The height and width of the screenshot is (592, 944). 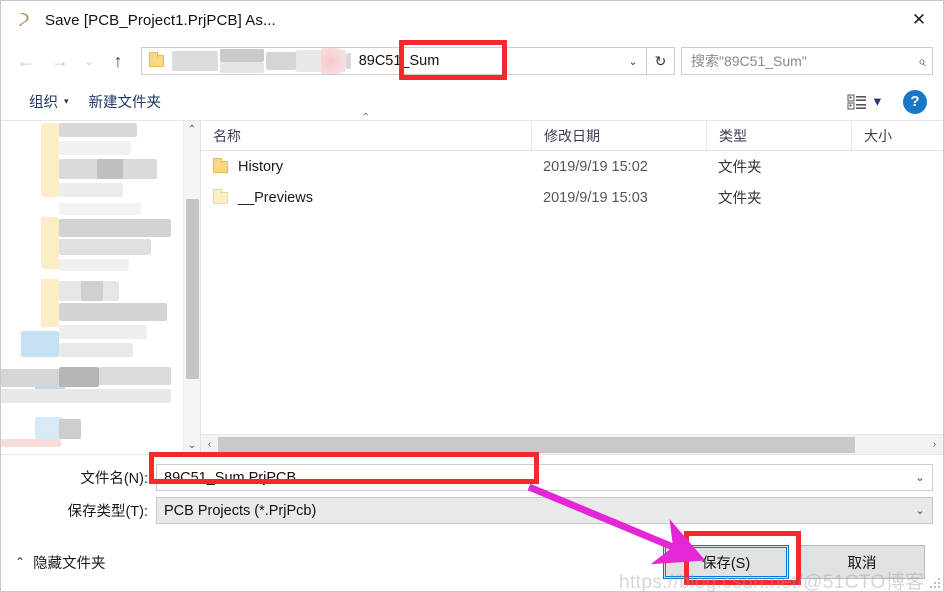 I want to click on list-view-icon, so click(x=857, y=102).